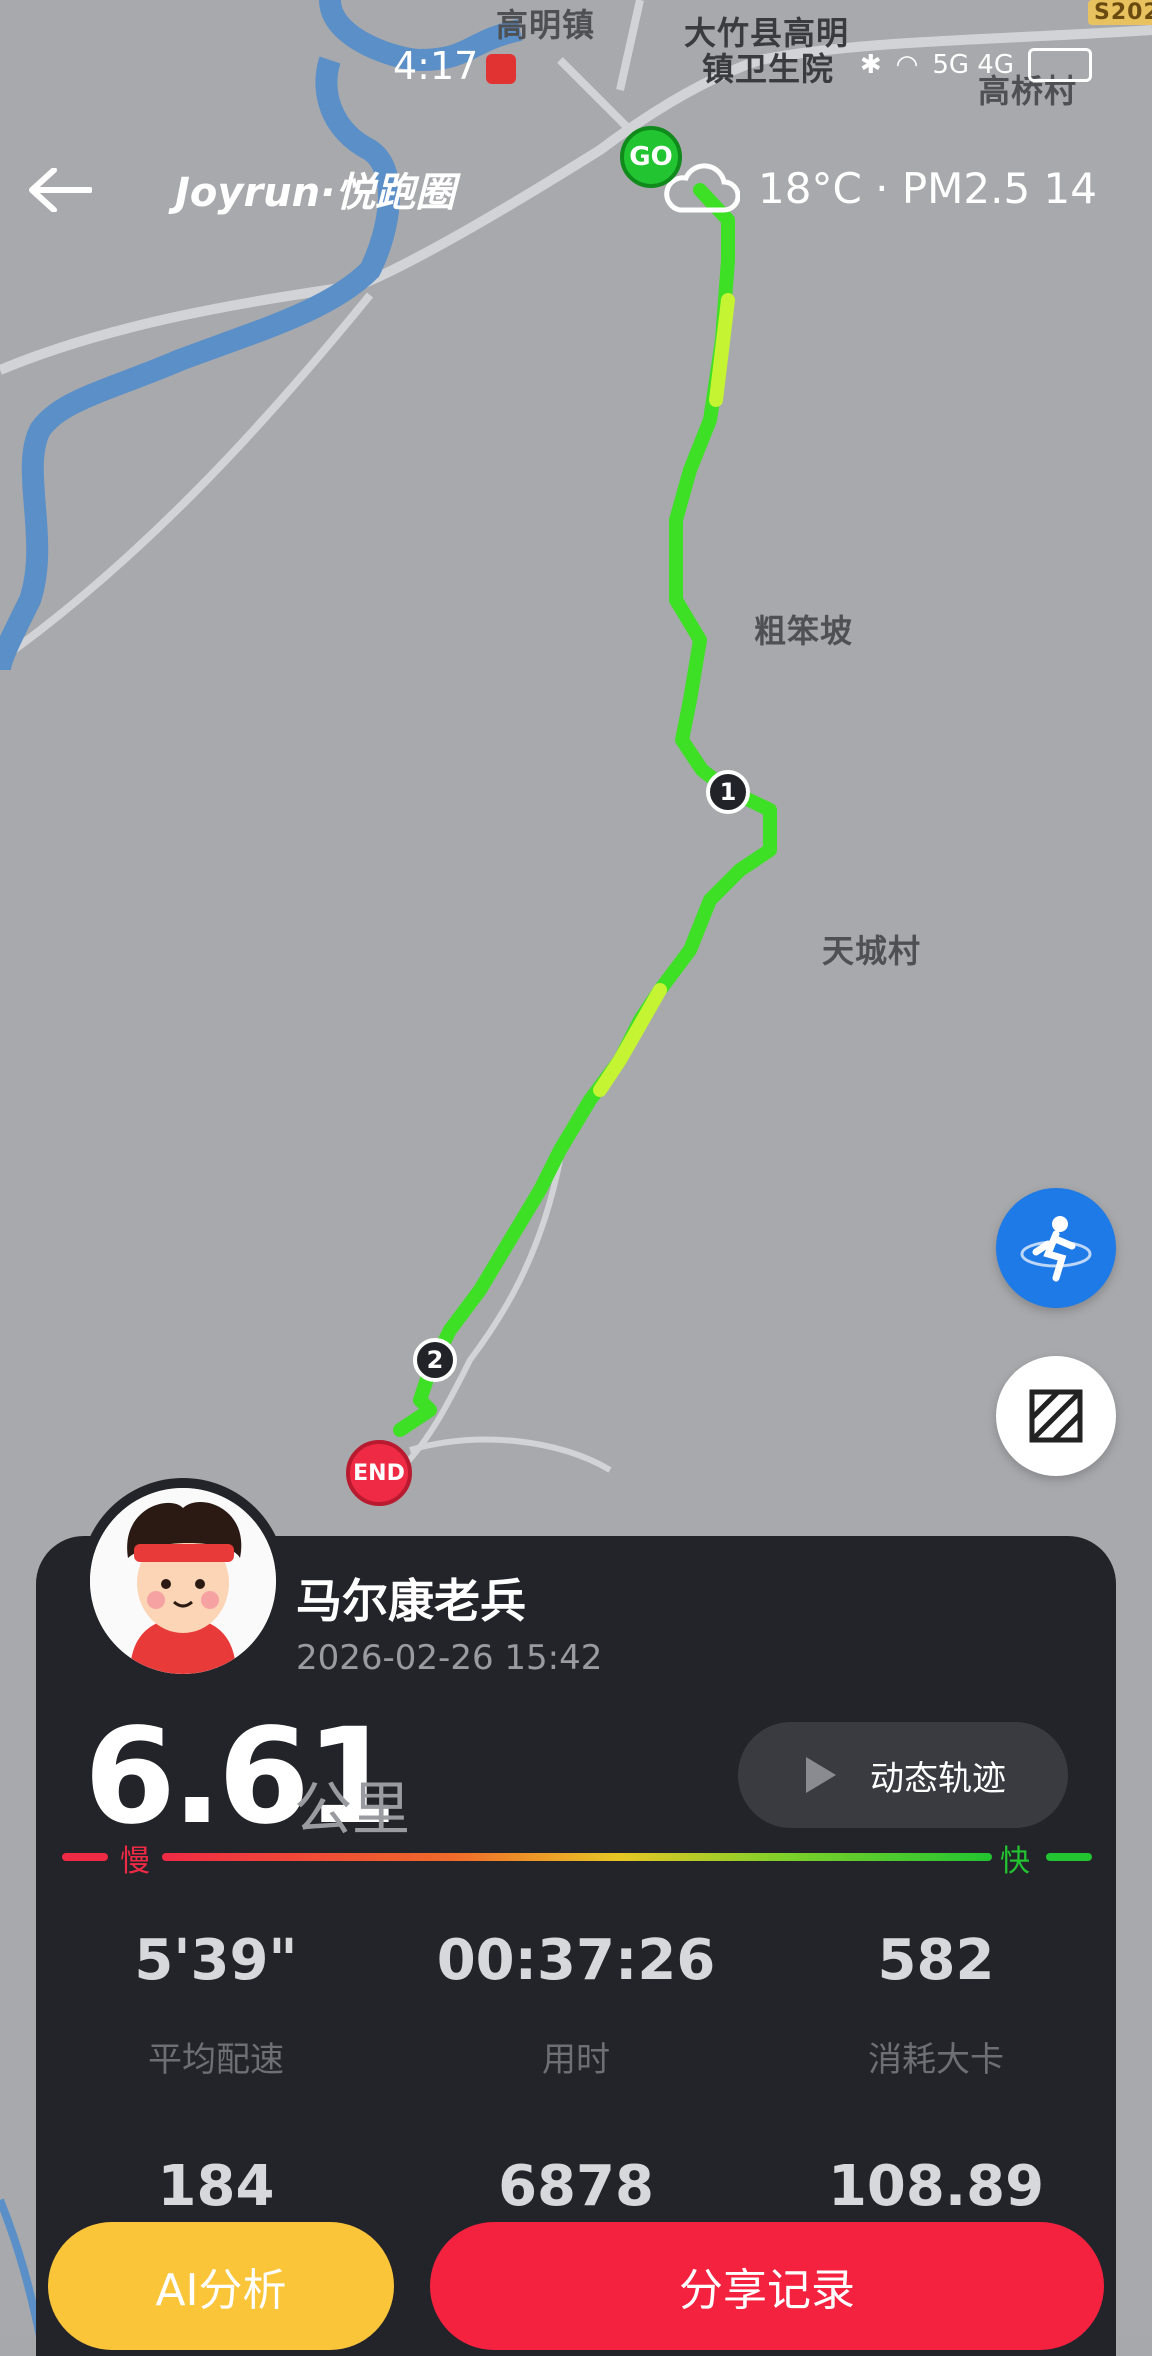 This screenshot has height=2356, width=1152. I want to click on run-mode-button, so click(1056, 1248).